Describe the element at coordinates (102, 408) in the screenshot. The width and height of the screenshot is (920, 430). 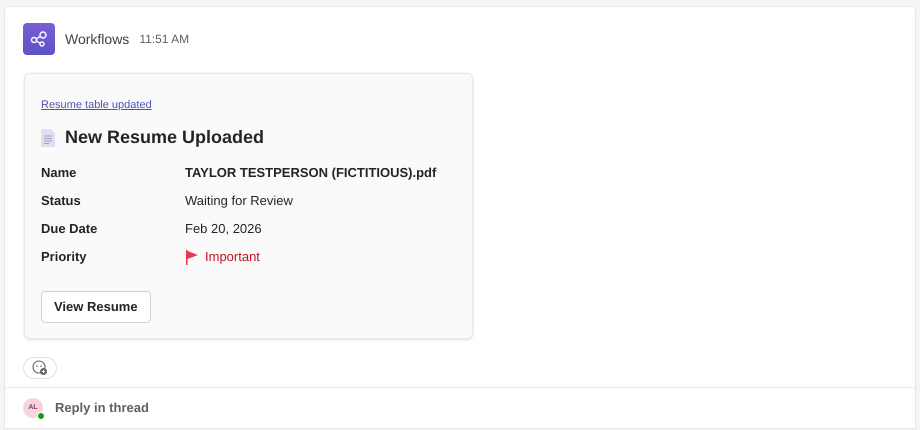
I see `reply-in-thread: Reply in thread` at that location.